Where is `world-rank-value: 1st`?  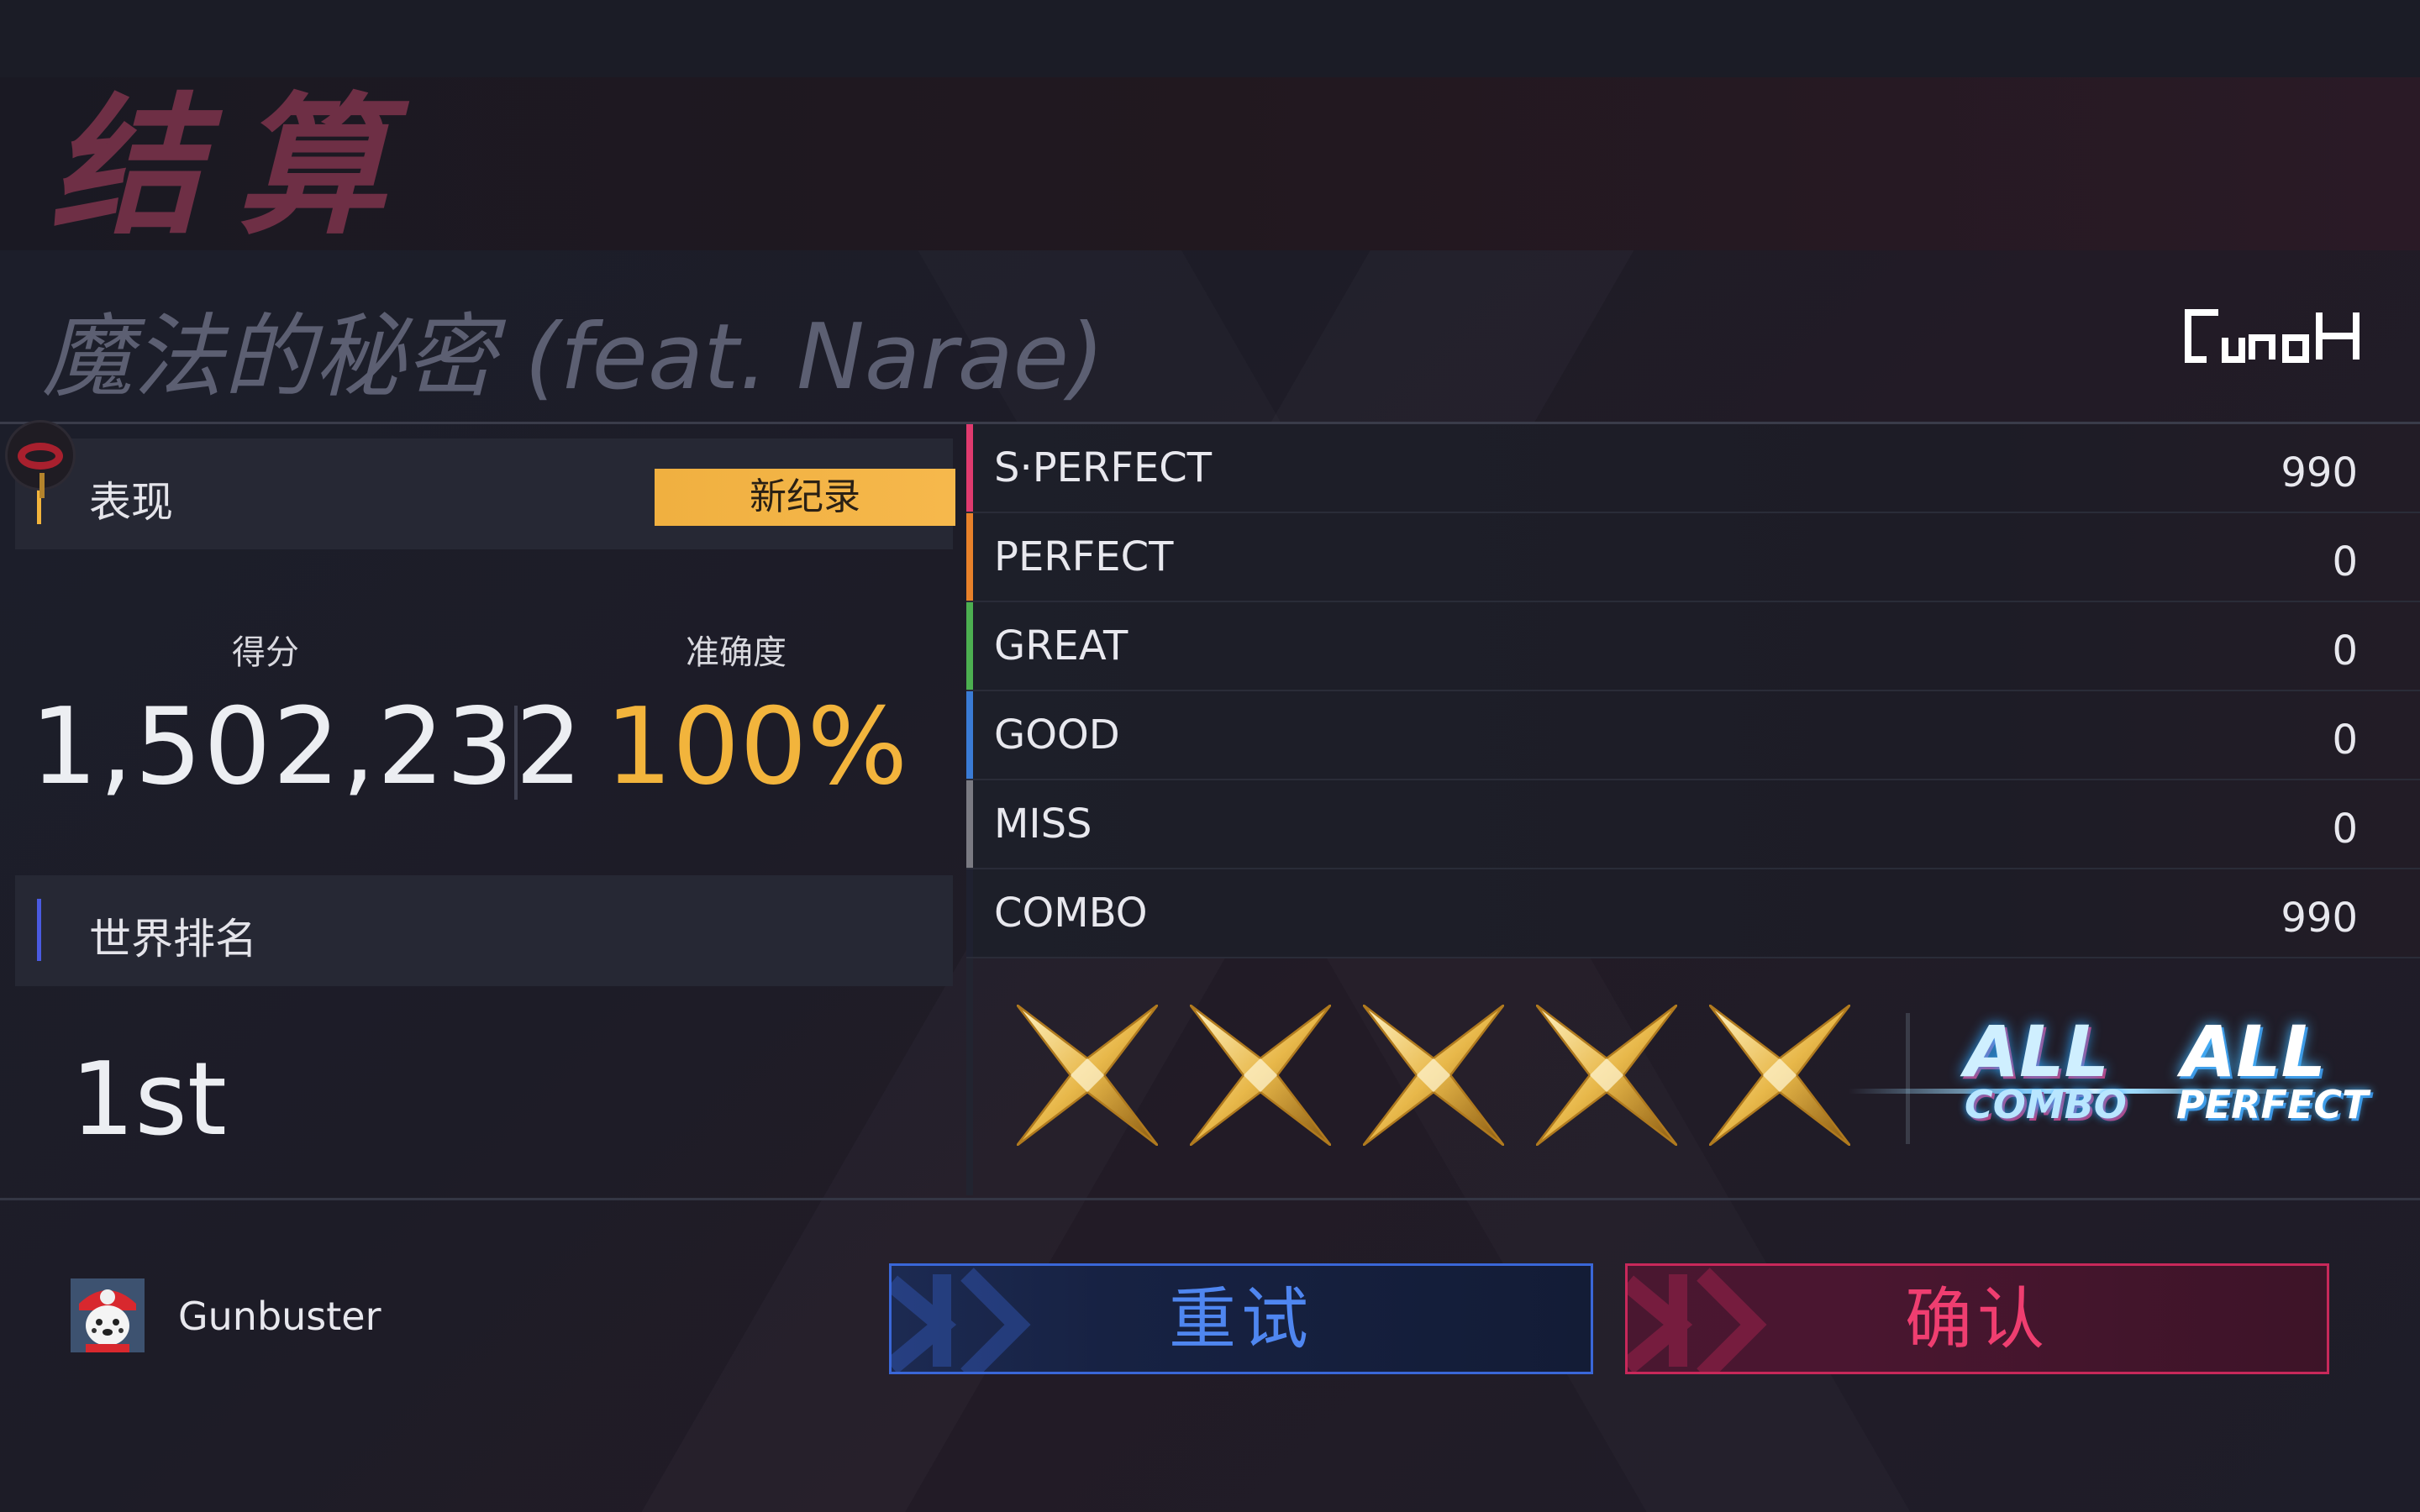
world-rank-value: 1st is located at coordinates (149, 1100).